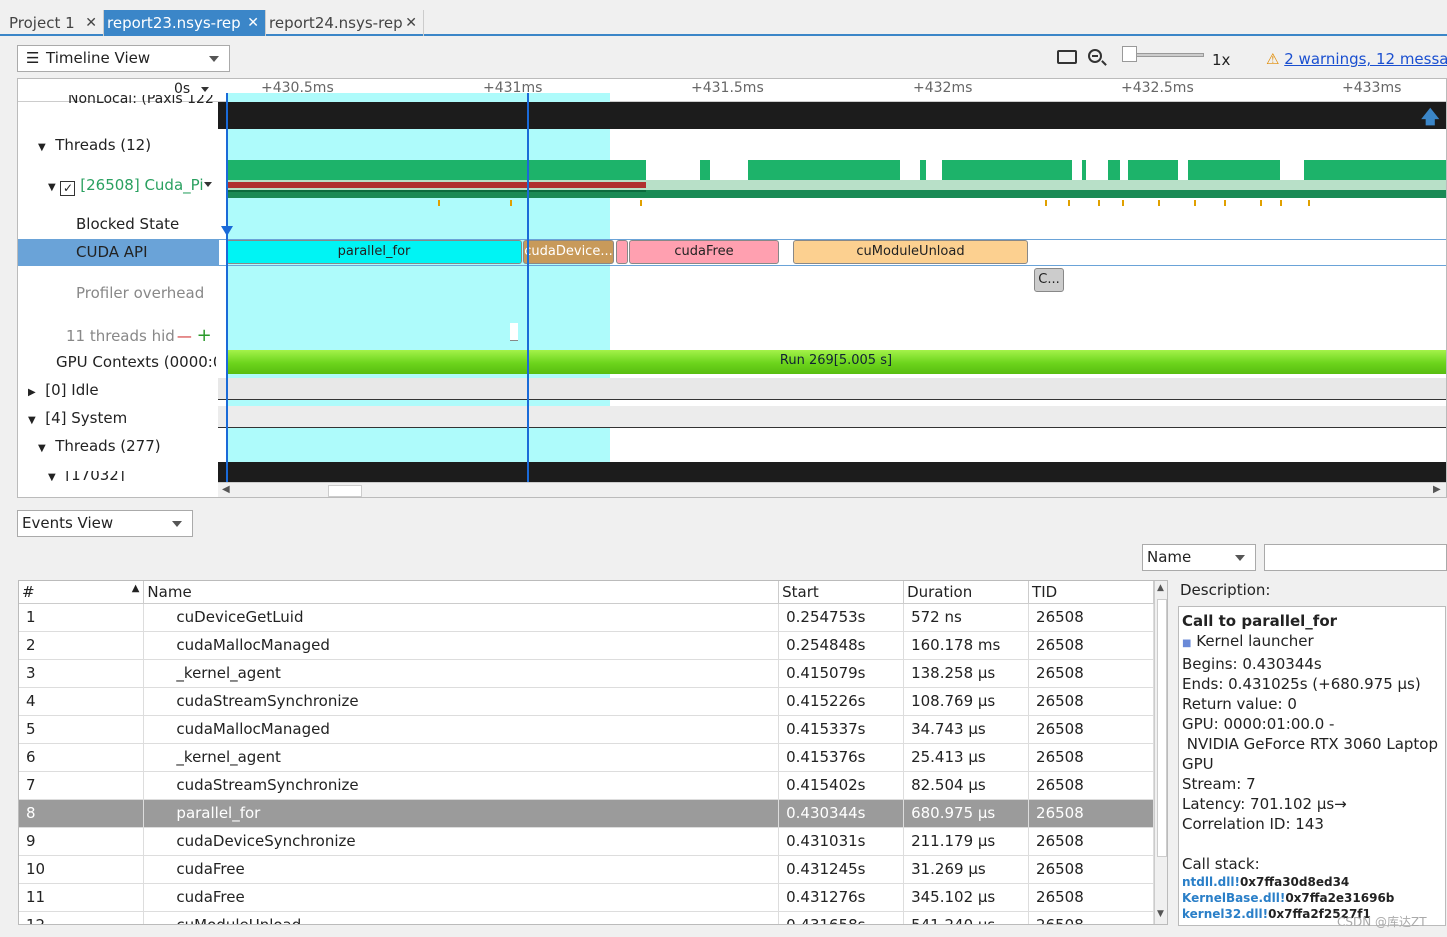  What do you see at coordinates (52, 23) in the screenshot?
I see `tab-project: Project 1 ✕` at bounding box center [52, 23].